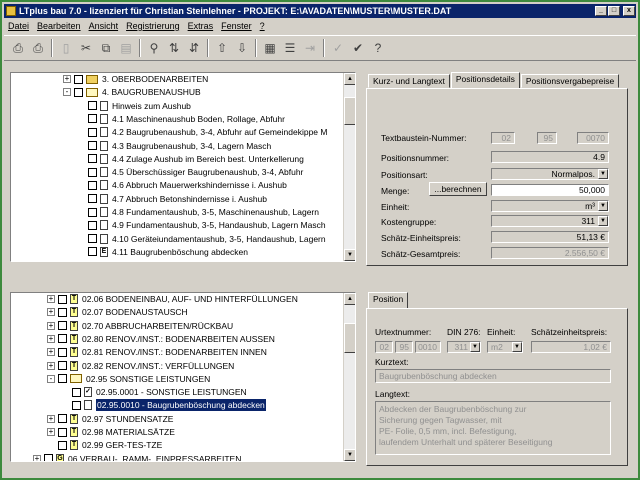 The image size is (640, 480). I want to click on tree-row: + T 02.70 ABBRUCHARBEITEN/RÜCKBAU, so click(140, 326).